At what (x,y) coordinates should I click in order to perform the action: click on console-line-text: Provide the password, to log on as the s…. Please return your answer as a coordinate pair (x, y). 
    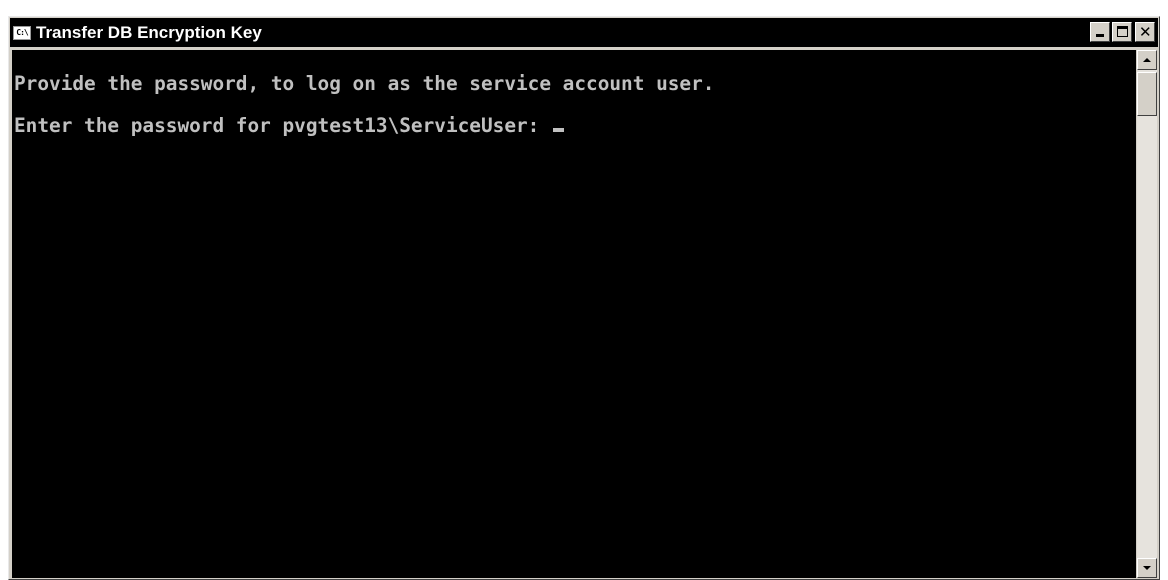
    Looking at the image, I should click on (364, 83).